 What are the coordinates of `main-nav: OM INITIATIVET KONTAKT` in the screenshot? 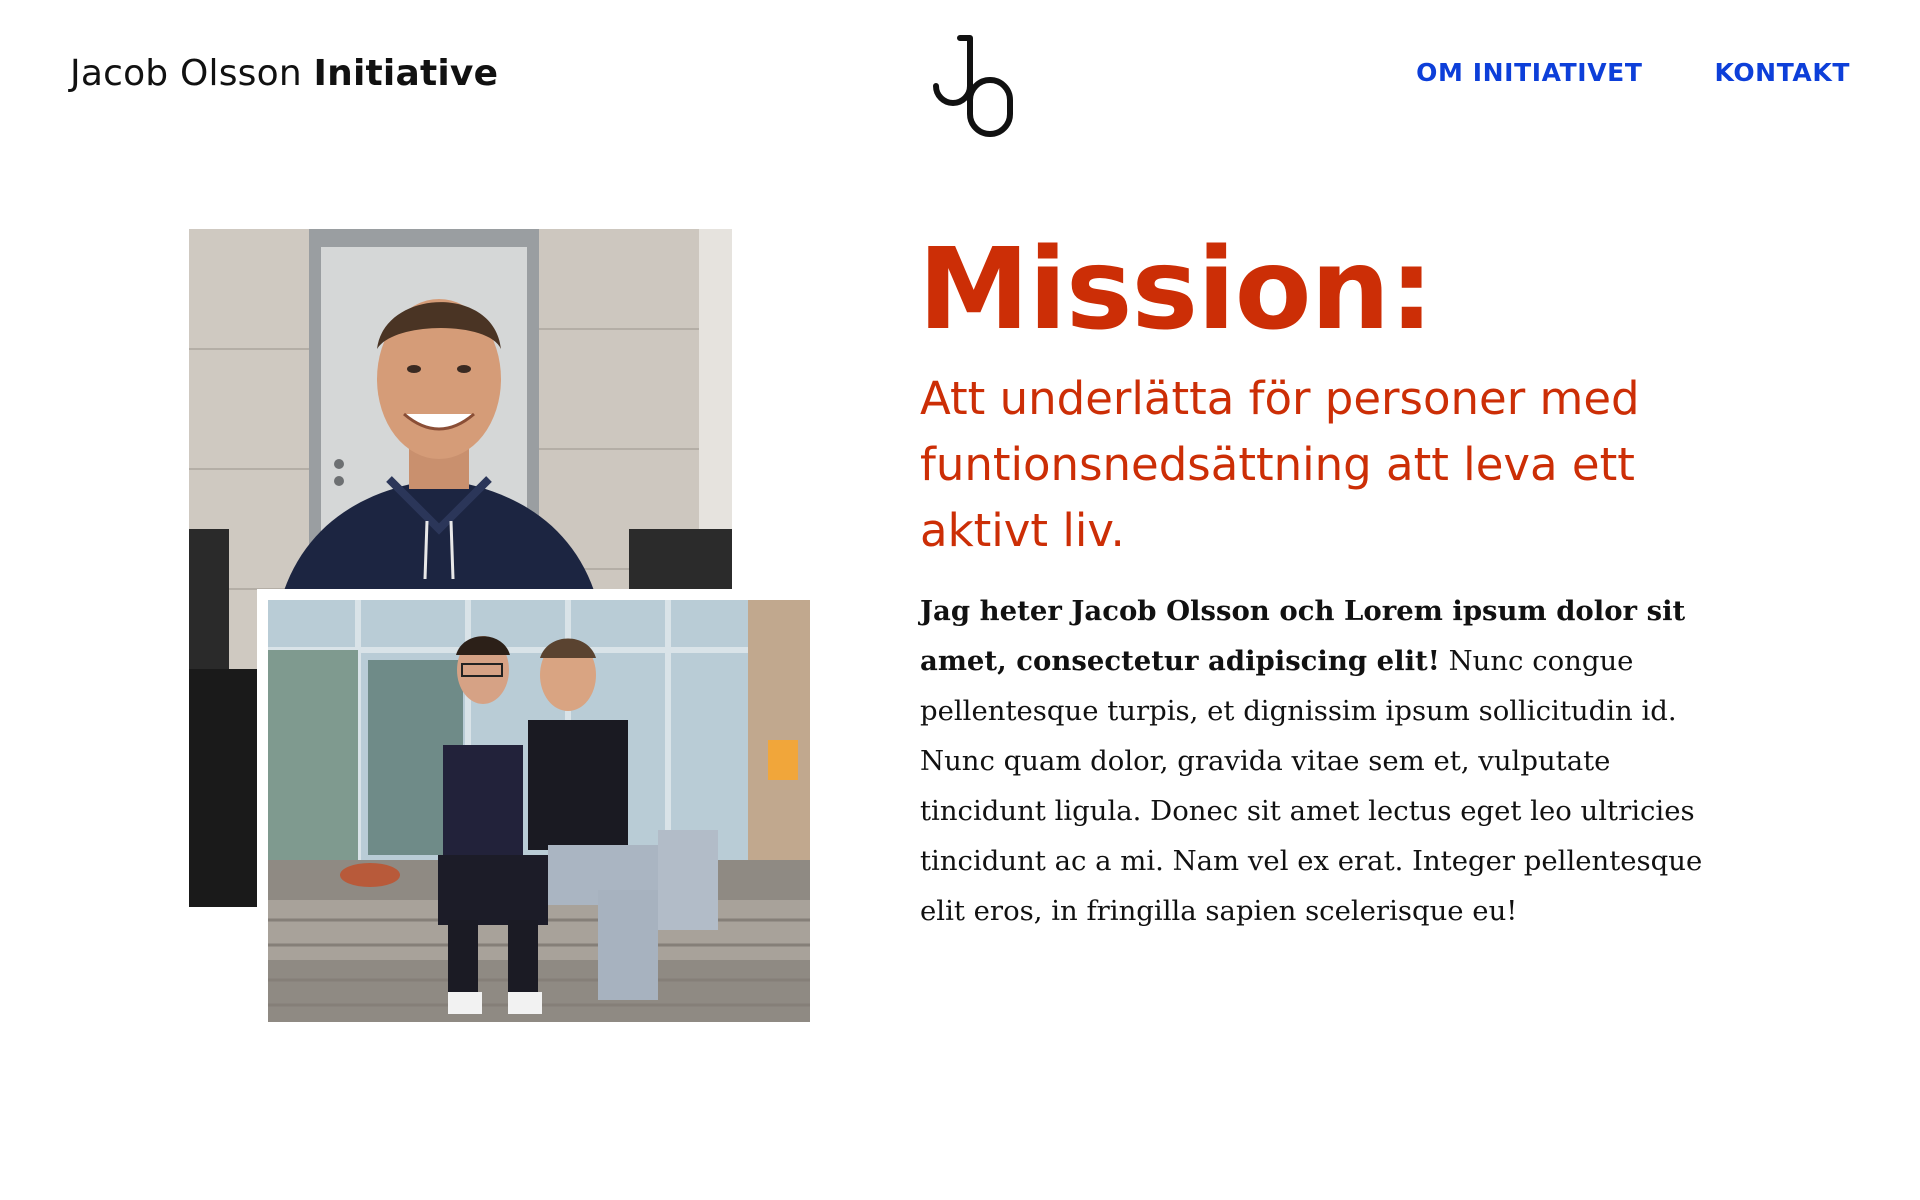 It's located at (1633, 73).